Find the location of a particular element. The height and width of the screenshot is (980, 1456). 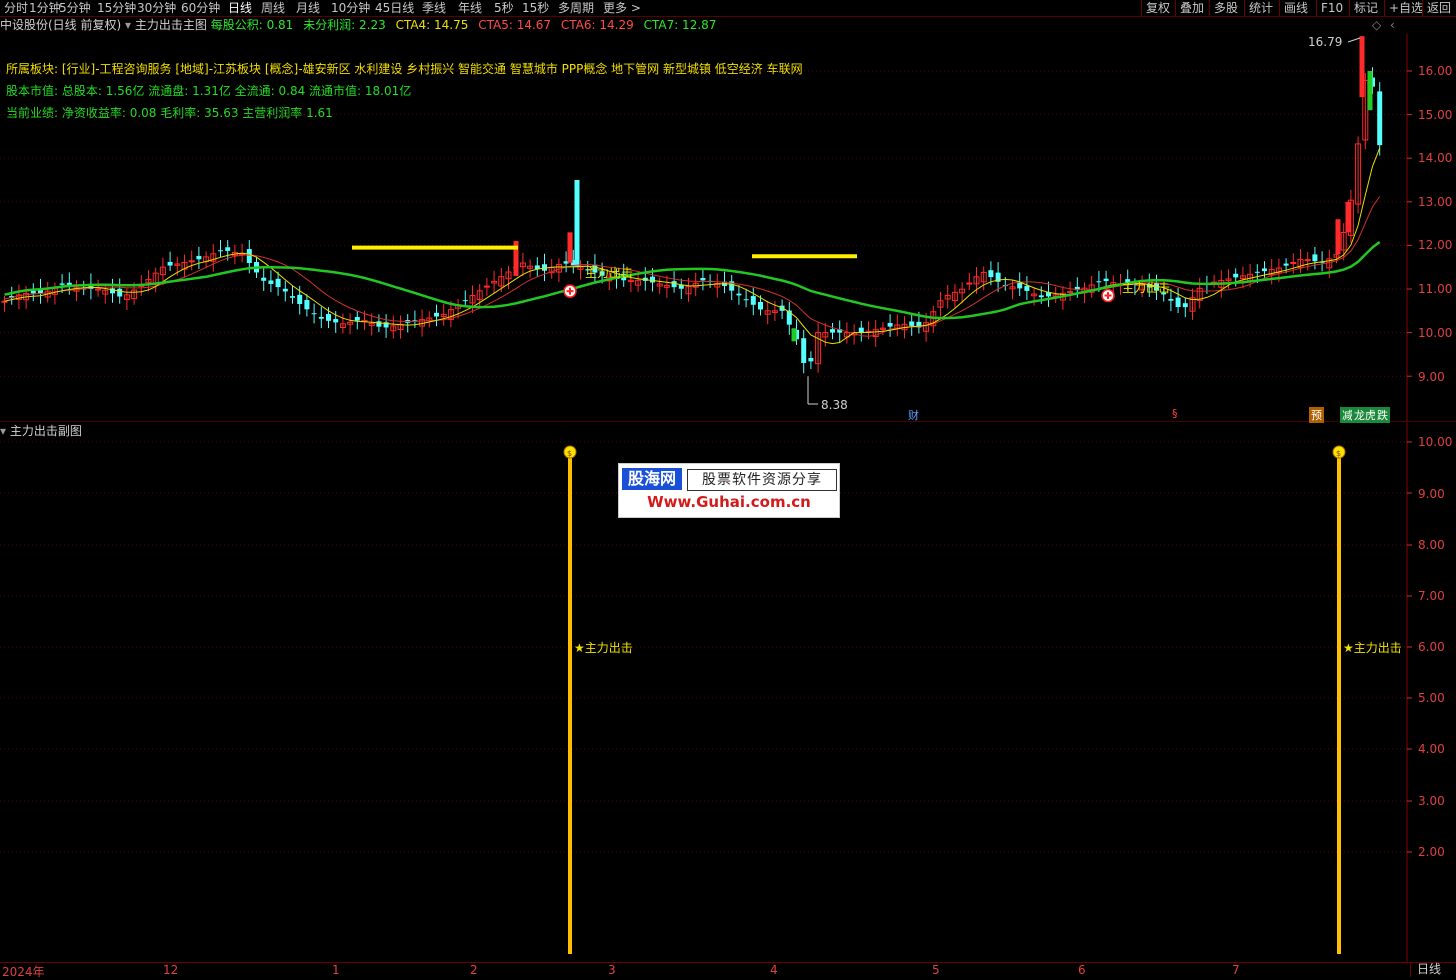

period-tab-more: 更多 > is located at coordinates (622, 8).